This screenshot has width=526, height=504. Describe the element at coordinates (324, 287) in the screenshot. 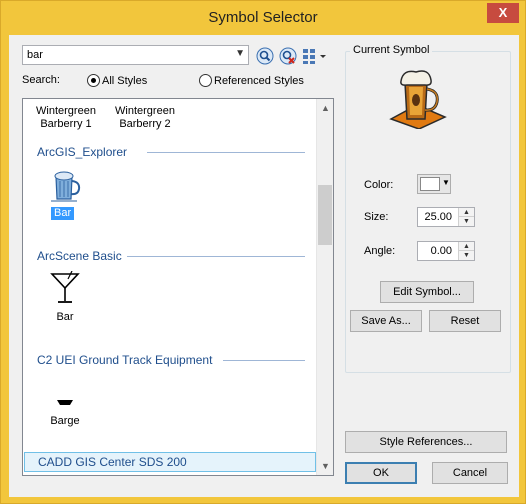

I see `vertical-scrollbar: ▲ ▼` at that location.